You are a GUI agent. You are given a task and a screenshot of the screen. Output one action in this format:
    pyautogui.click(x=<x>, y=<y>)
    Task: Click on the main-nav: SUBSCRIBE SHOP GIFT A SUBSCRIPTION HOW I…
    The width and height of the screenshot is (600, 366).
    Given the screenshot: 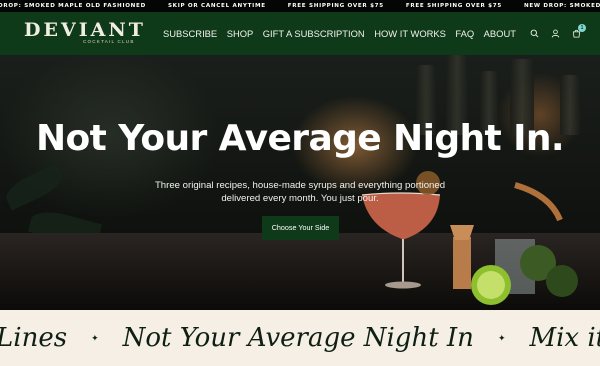 What is the action you would take?
    pyautogui.click(x=344, y=33)
    